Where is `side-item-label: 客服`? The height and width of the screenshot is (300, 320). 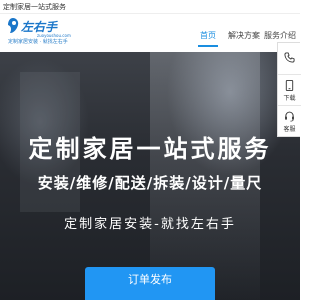 side-item-label: 客服 is located at coordinates (289, 129).